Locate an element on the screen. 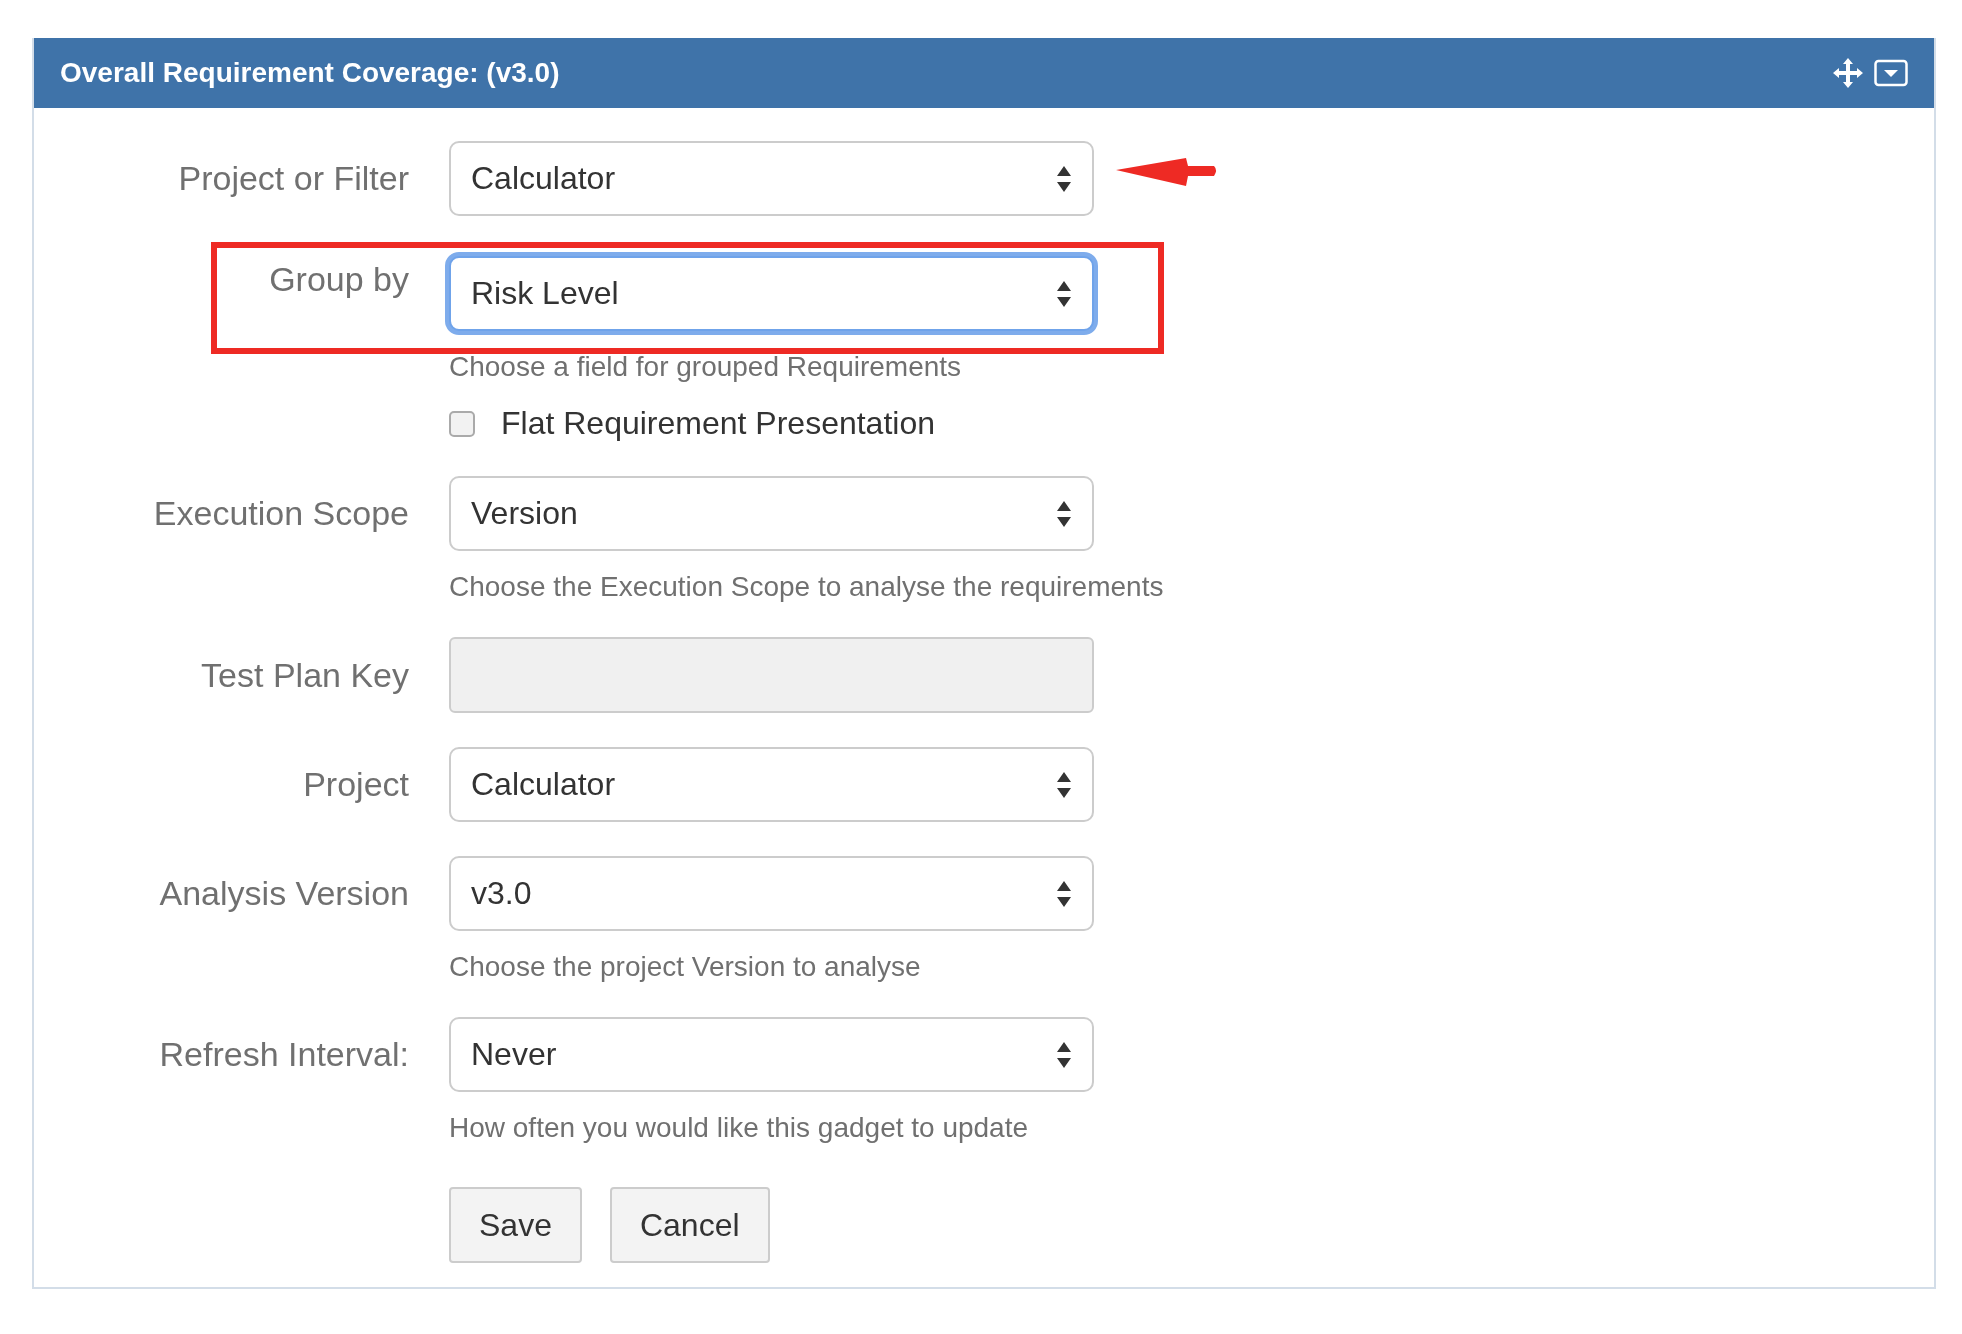 This screenshot has width=1962, height=1334. field-label: Analysis Version is located at coordinates (283, 893).